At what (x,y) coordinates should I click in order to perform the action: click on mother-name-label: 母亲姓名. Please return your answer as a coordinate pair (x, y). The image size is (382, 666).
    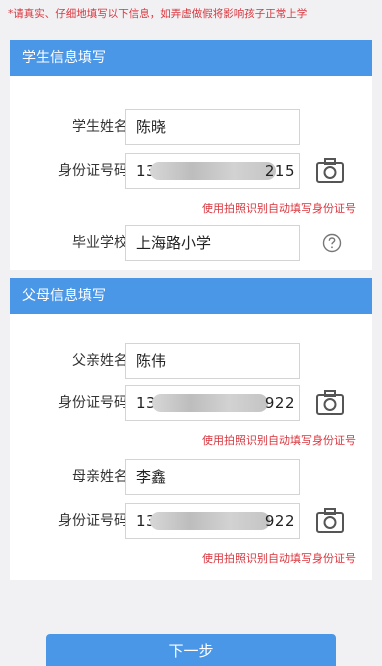
    Looking at the image, I should click on (100, 477).